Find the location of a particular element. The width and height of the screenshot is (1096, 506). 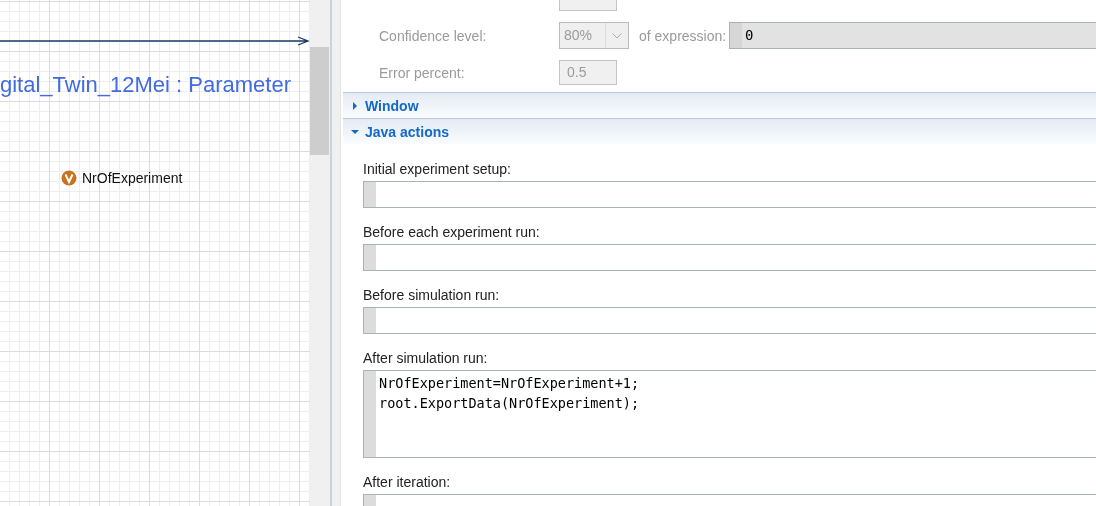

field-label: Before each experiment run: is located at coordinates (452, 232).